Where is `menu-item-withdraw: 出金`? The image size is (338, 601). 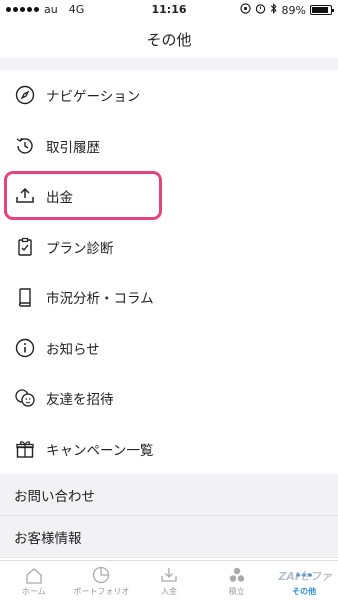 menu-item-withdraw: 出金 is located at coordinates (169, 196).